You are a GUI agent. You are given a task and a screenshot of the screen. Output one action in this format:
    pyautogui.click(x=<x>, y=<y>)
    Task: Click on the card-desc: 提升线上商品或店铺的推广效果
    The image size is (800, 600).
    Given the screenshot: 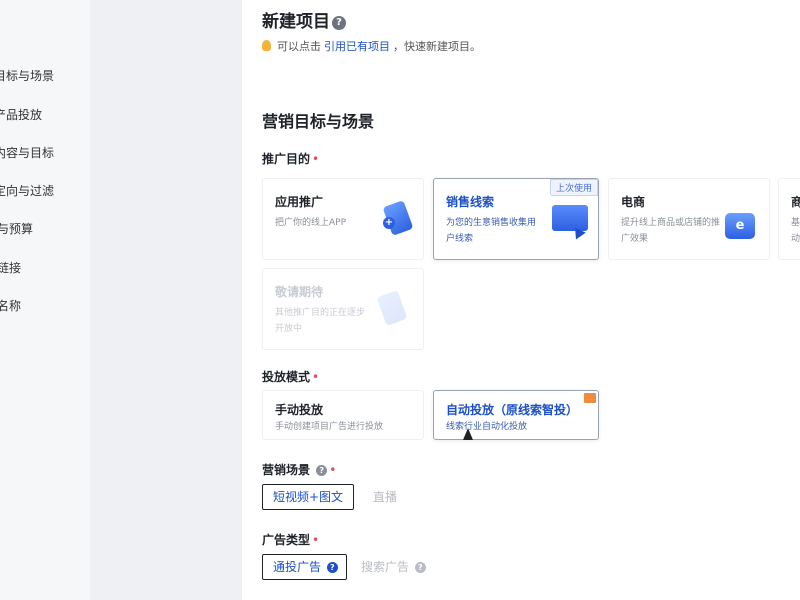 What is the action you would take?
    pyautogui.click(x=671, y=231)
    